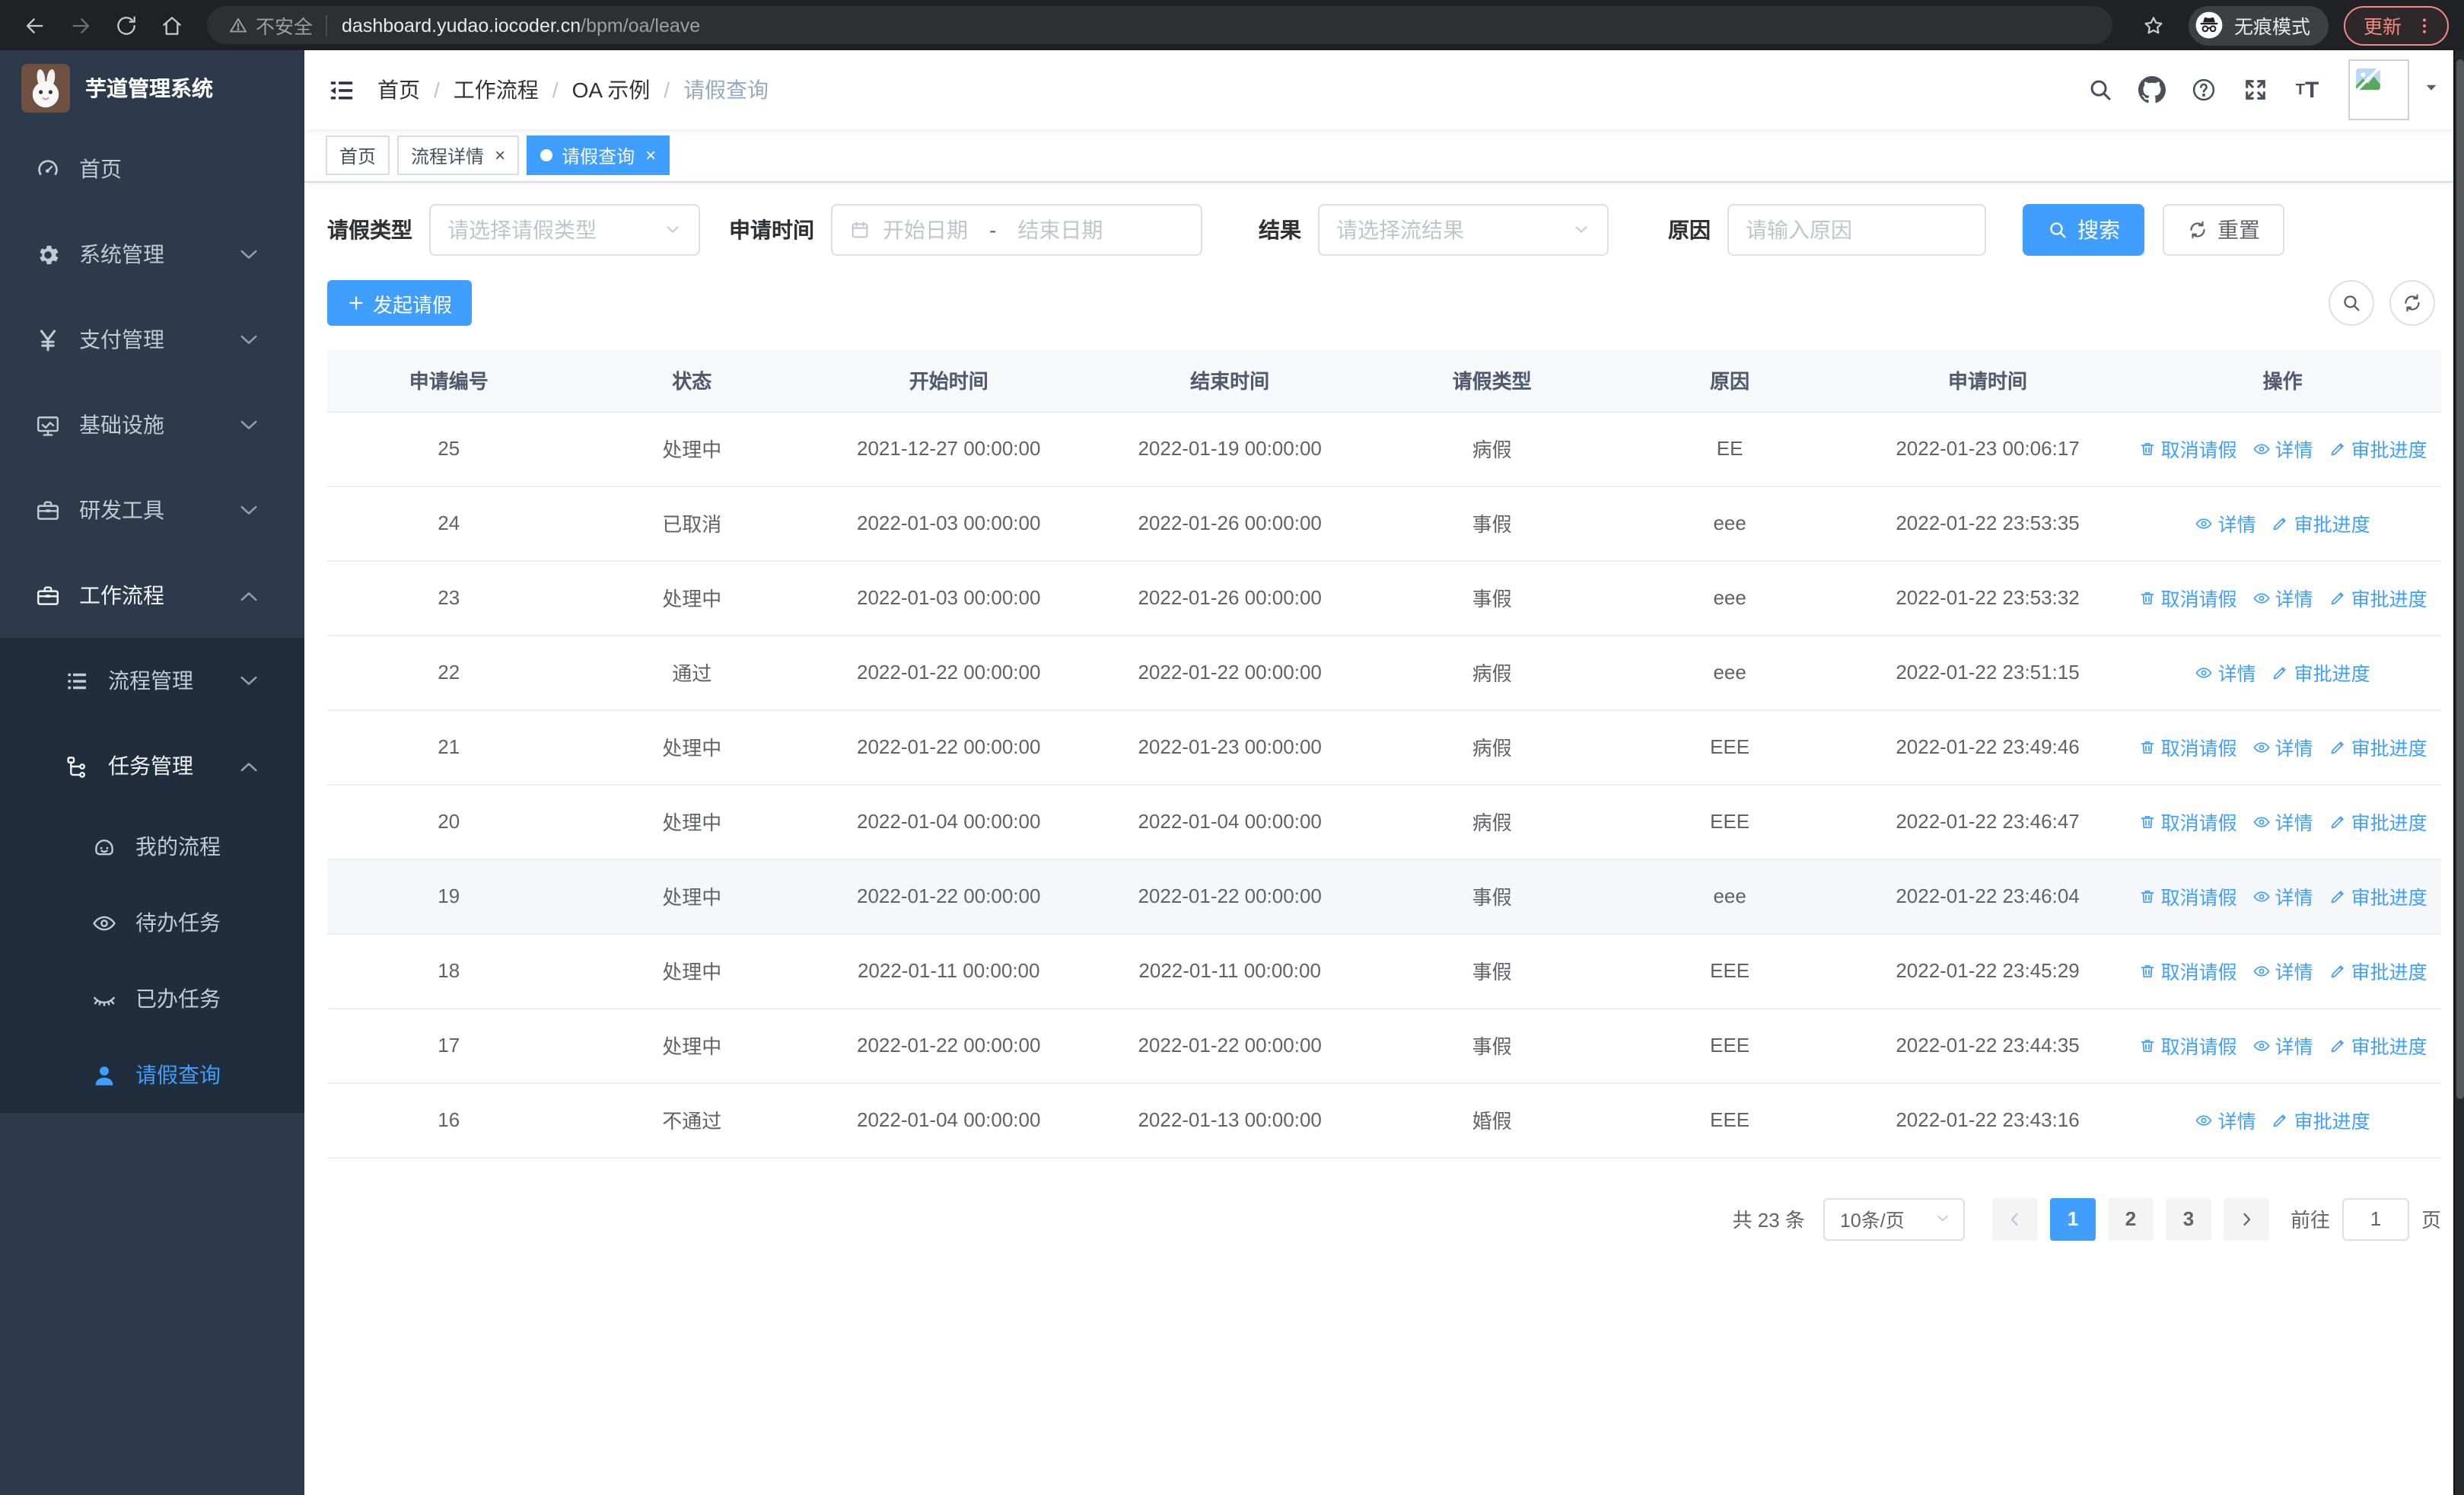 This screenshot has width=2464, height=1495. I want to click on kebab-menu-icon, so click(2424, 25).